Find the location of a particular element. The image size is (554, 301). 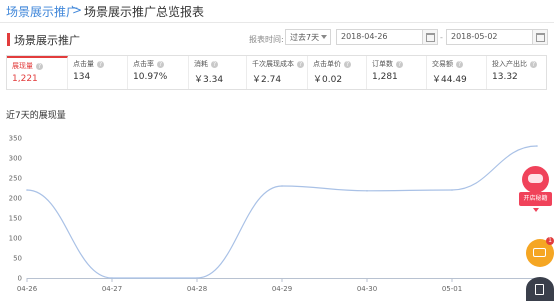

metric-label: 消耗 is located at coordinates (201, 64).